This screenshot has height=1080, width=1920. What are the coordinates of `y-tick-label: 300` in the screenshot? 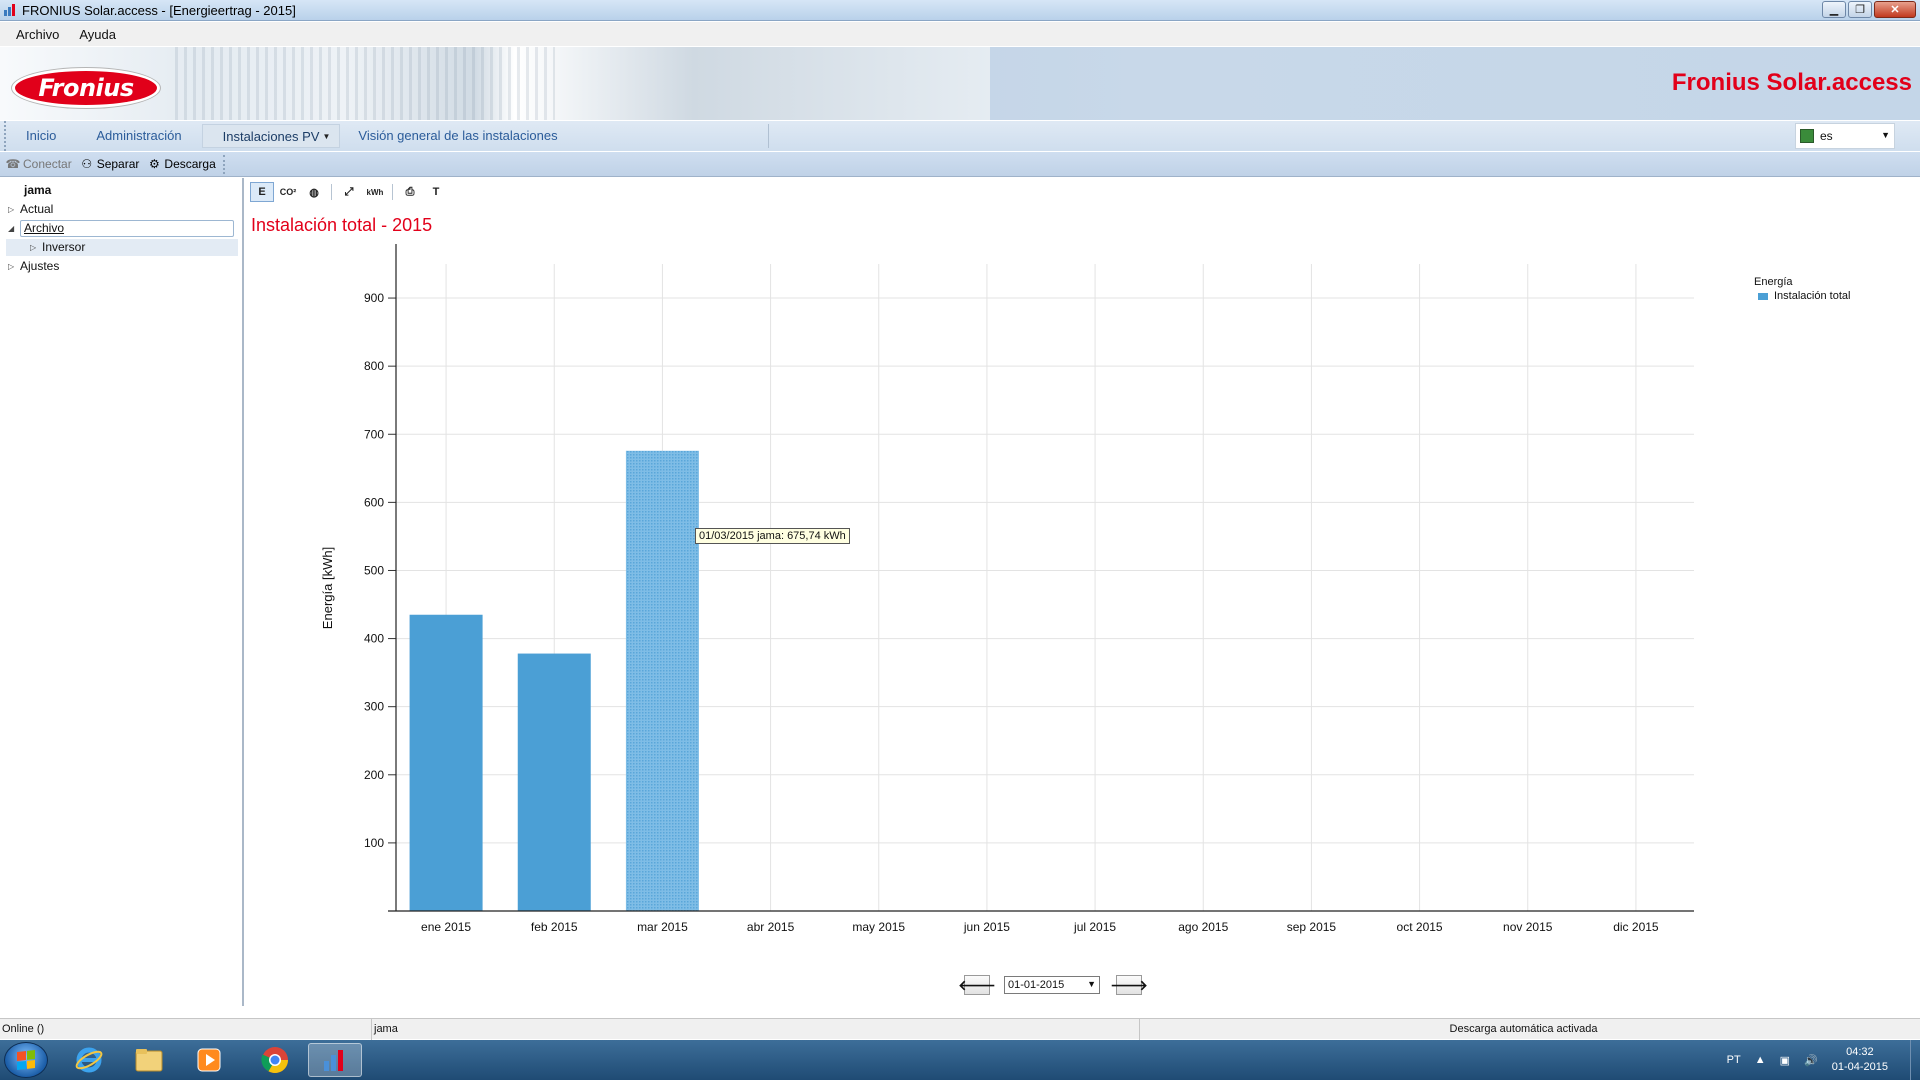 It's located at (374, 707).